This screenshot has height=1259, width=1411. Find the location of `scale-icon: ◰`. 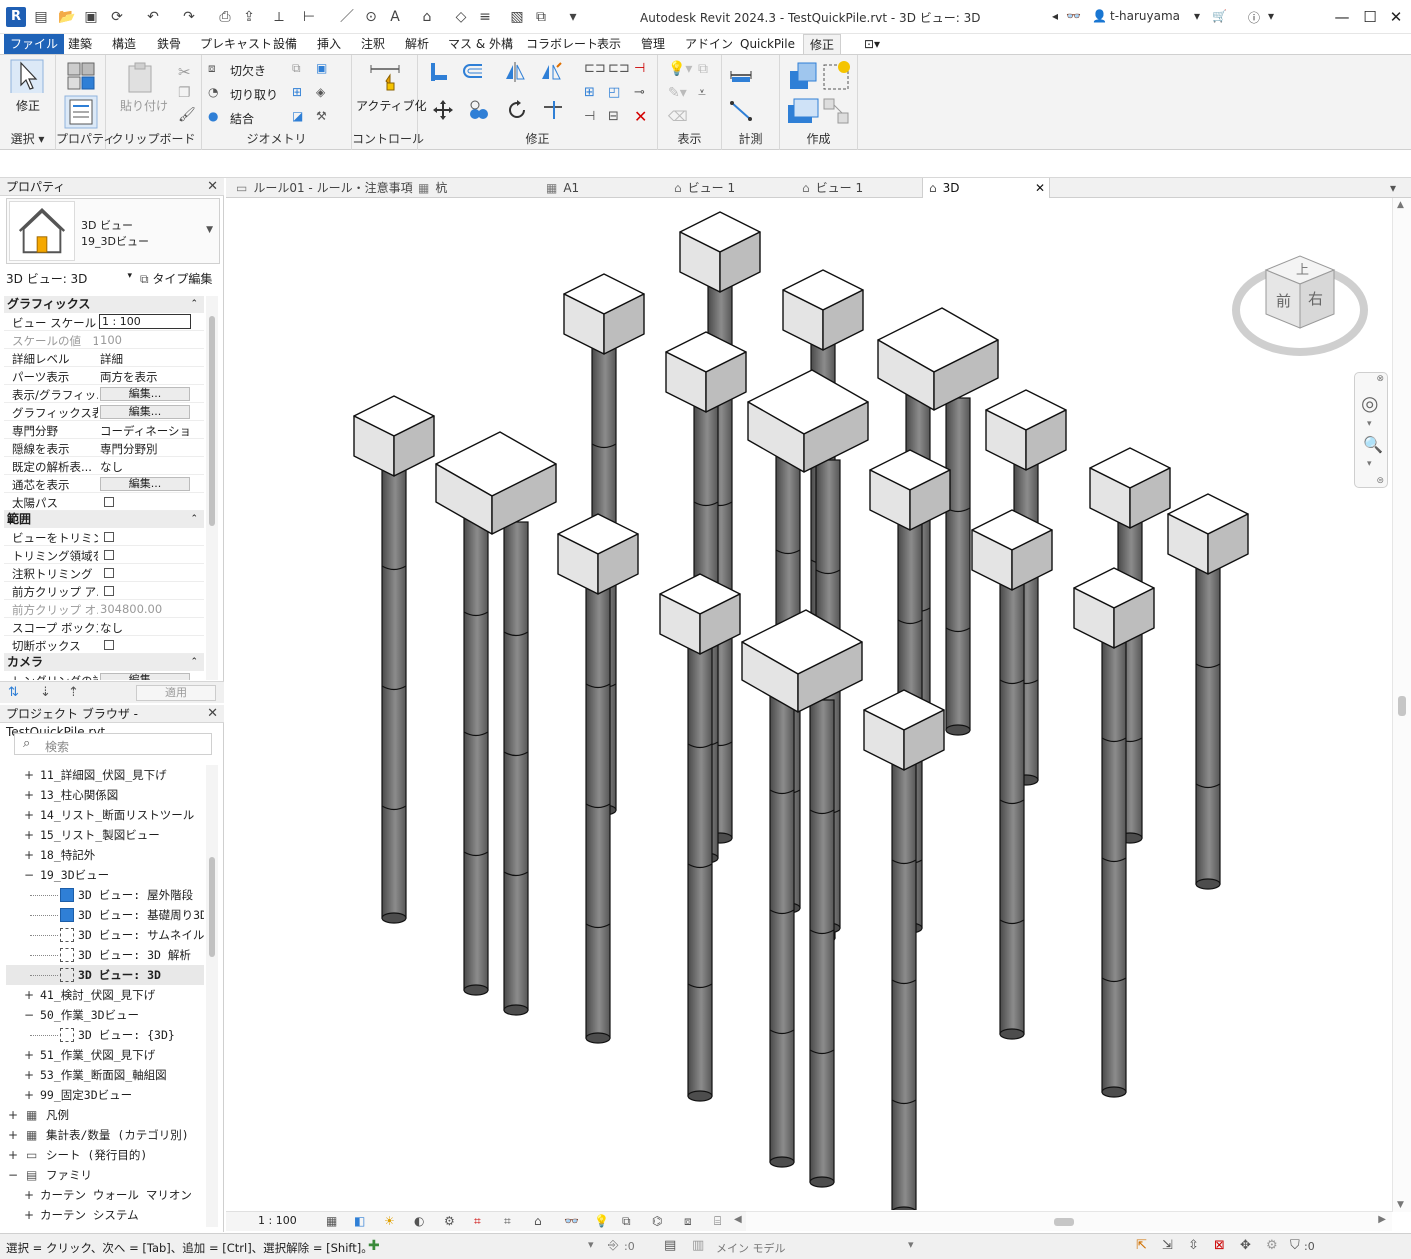

scale-icon: ◰ is located at coordinates (614, 92).